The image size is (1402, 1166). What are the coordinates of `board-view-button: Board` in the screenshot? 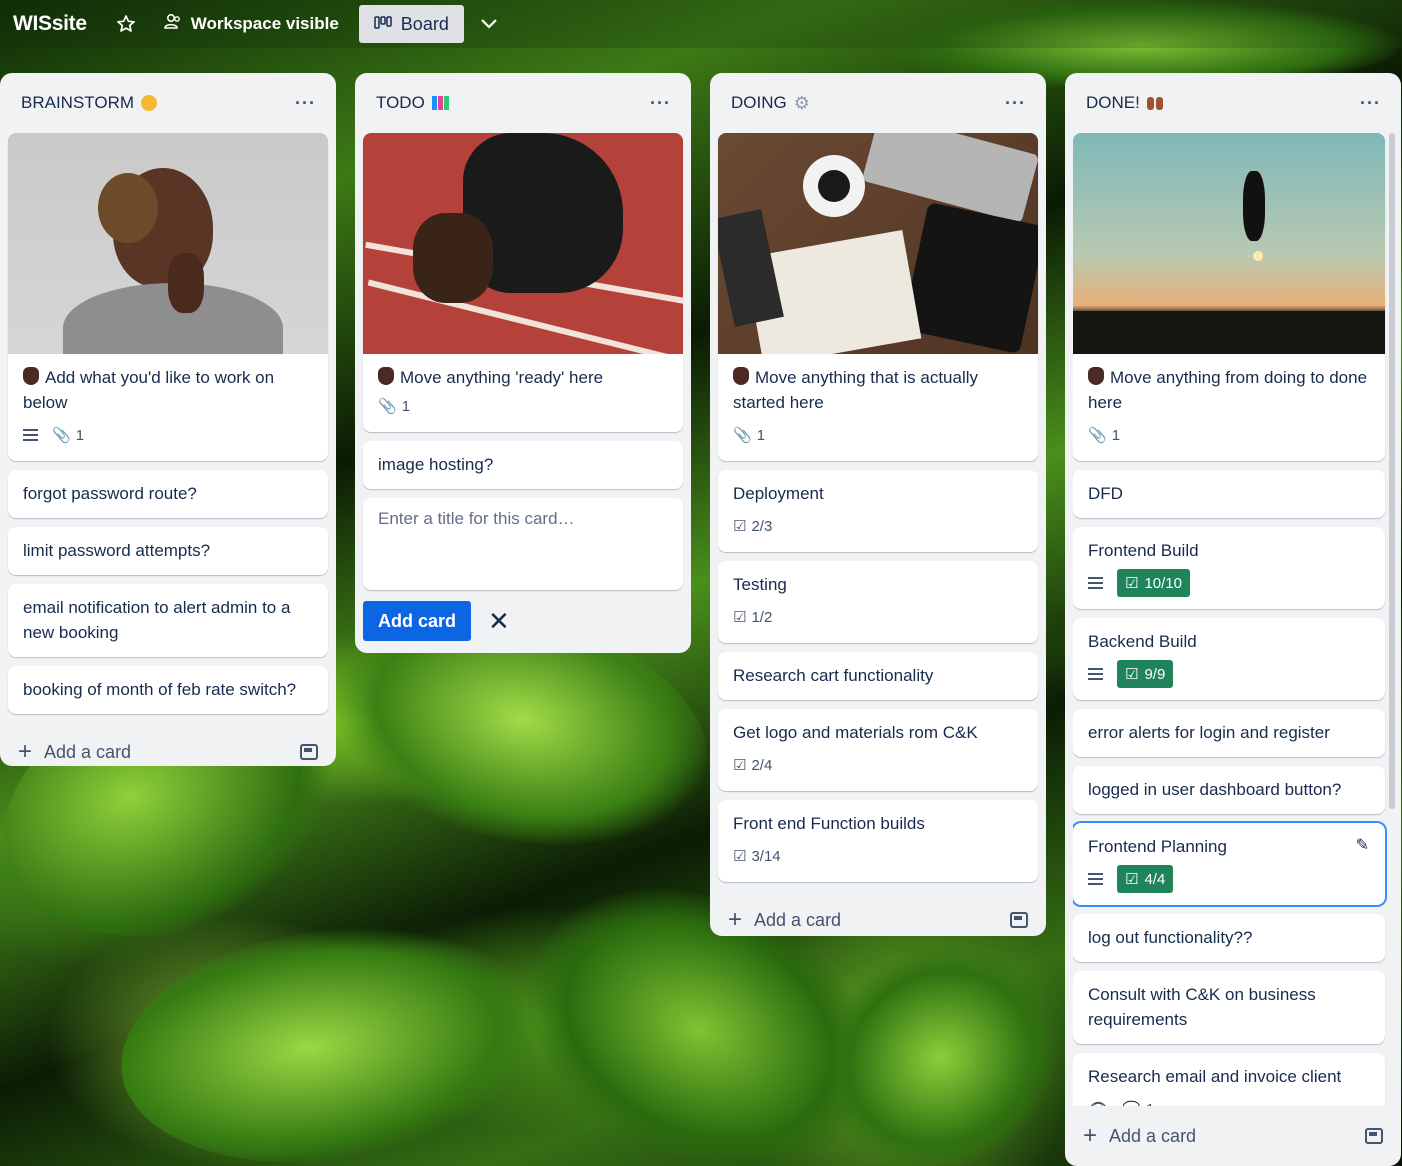 It's located at (411, 24).